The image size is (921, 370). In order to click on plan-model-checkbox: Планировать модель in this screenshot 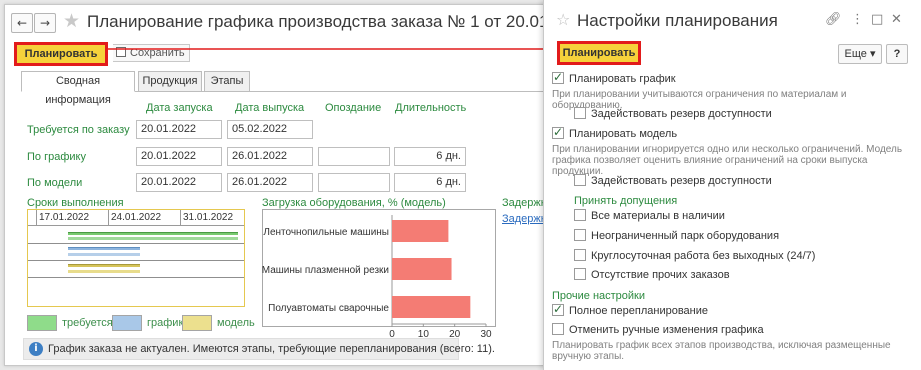, I will do `click(615, 132)`.